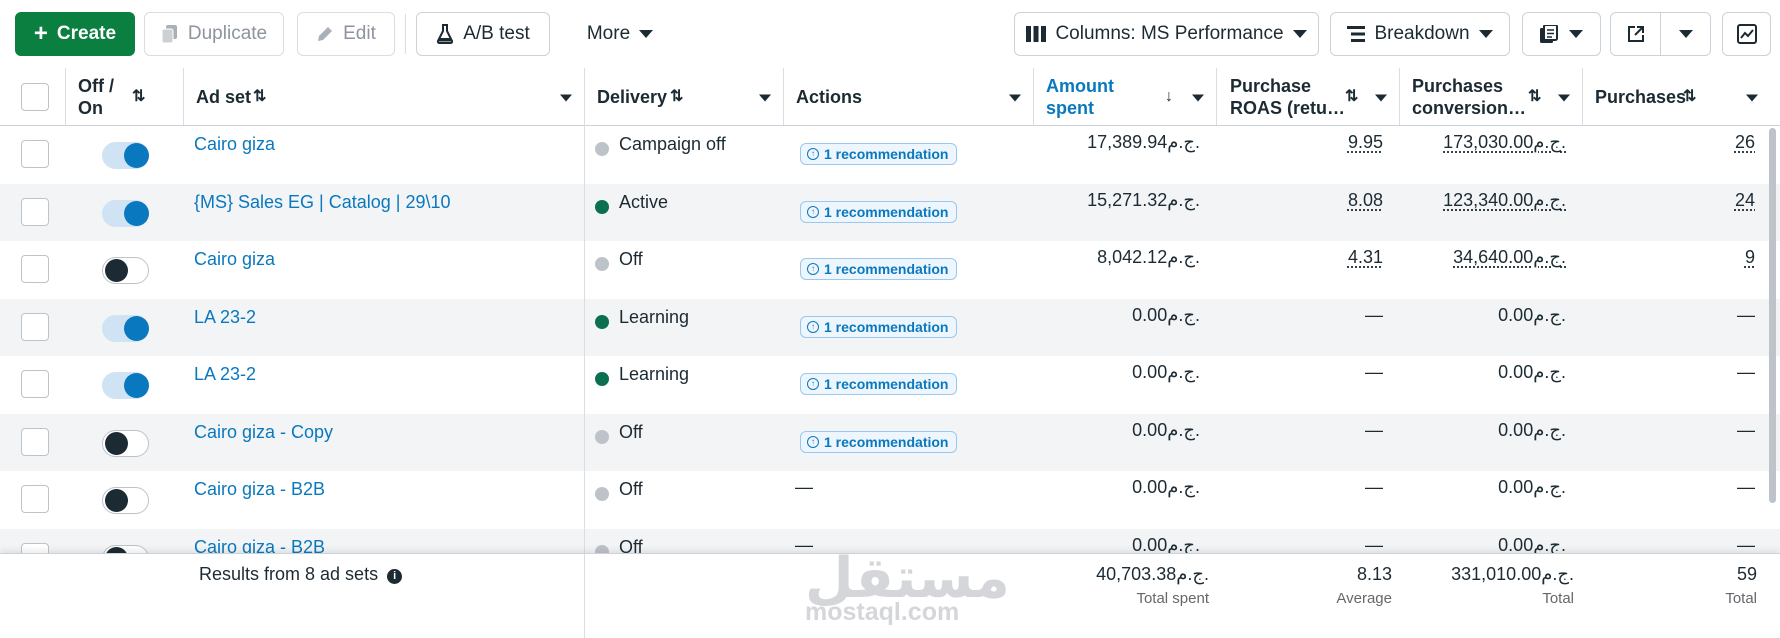 The width and height of the screenshot is (1780, 638). What do you see at coordinates (1561, 34) in the screenshot?
I see `reports-button` at bounding box center [1561, 34].